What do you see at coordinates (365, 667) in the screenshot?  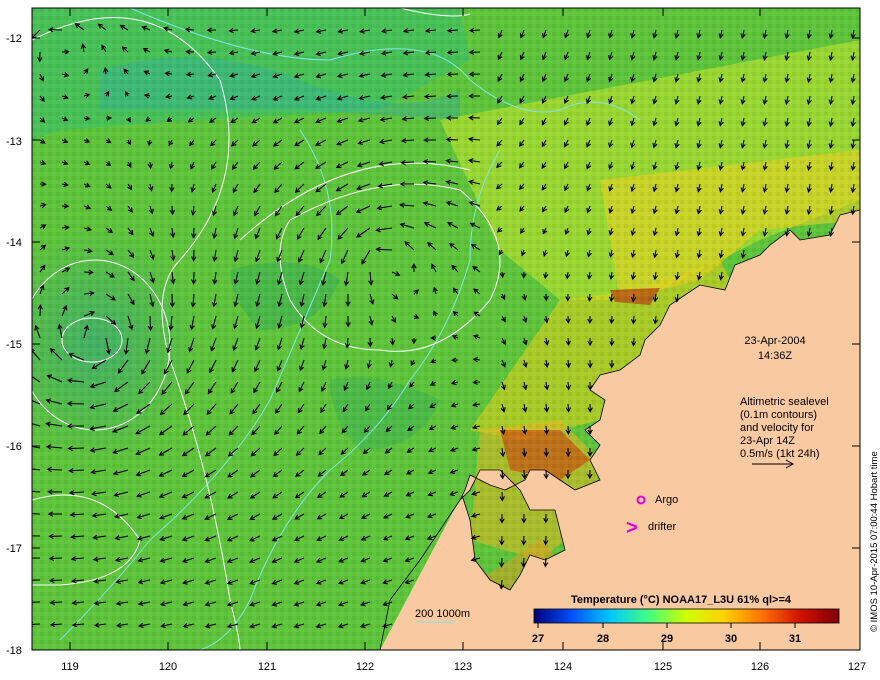 I see `x-tick-label: 122` at bounding box center [365, 667].